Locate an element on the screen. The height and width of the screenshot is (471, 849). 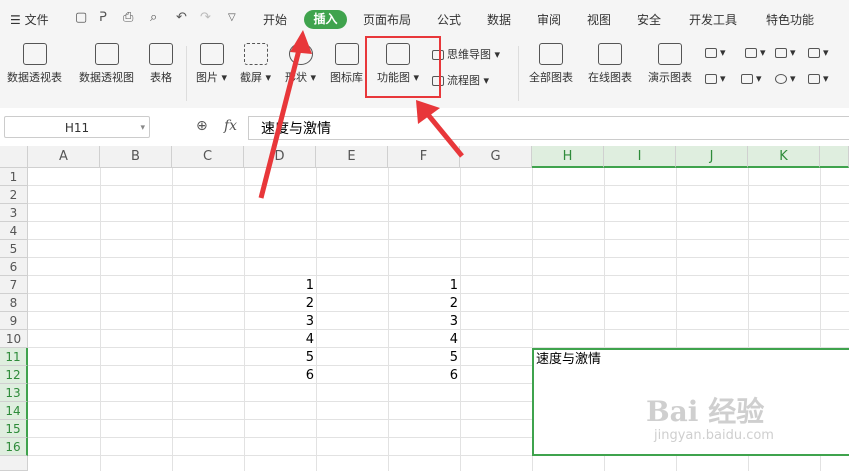
arrow-head-to-insert-tab is located at coordinates (301, 42).